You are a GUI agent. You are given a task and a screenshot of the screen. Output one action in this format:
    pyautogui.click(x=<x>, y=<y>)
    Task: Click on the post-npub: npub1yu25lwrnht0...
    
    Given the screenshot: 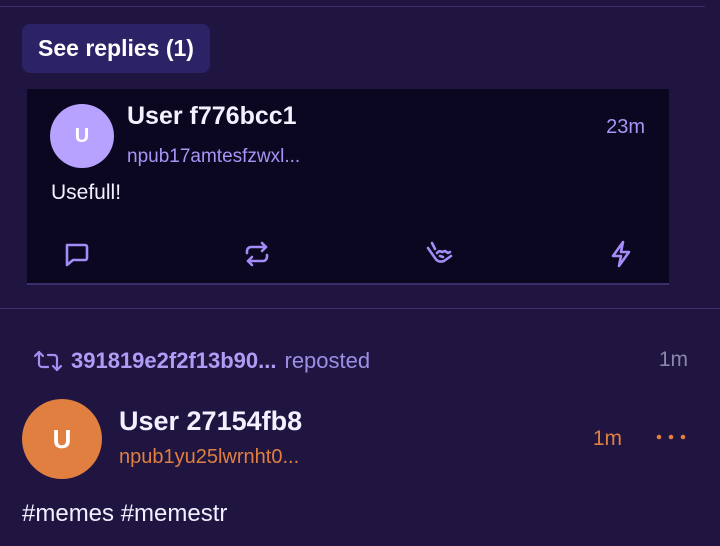 What is the action you would take?
    pyautogui.click(x=209, y=457)
    